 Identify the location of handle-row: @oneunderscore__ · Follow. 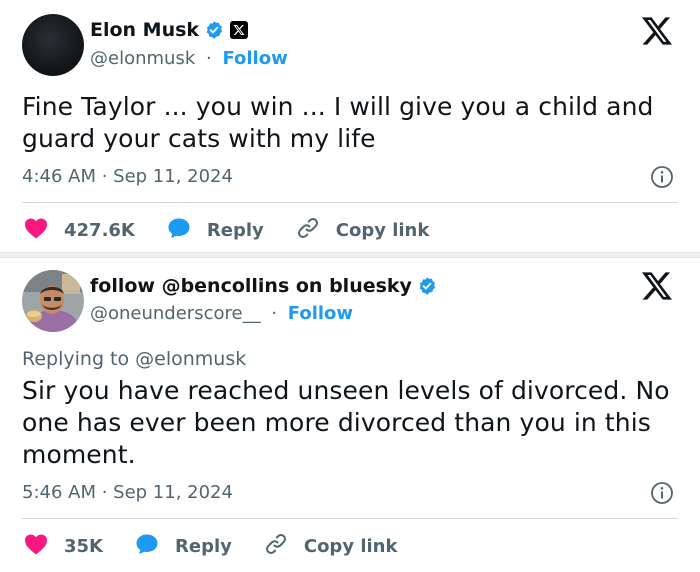
(221, 313).